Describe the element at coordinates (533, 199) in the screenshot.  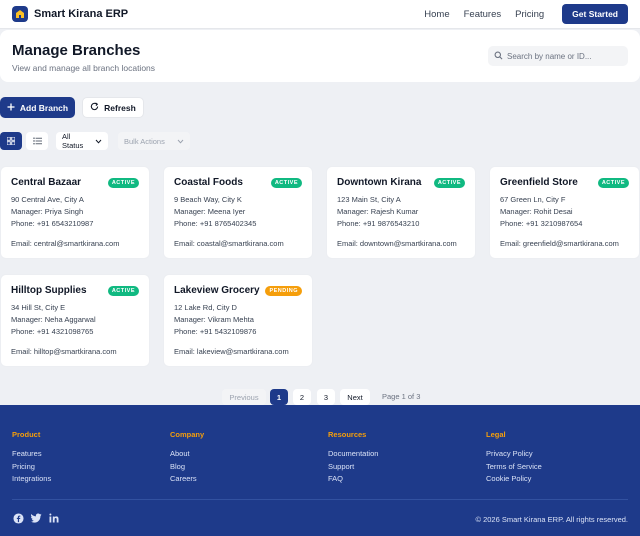
I see `branch-address: 67 Green Ln, City F` at that location.